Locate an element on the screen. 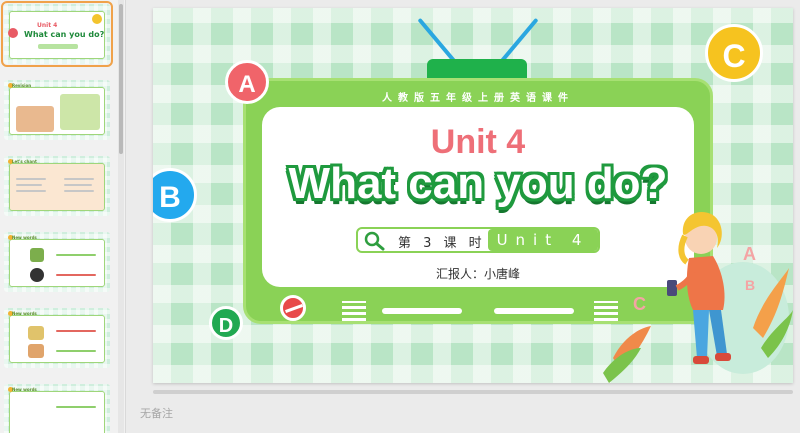  slide-thumbnail-1: Unit 4 What can you do? is located at coordinates (57, 34).